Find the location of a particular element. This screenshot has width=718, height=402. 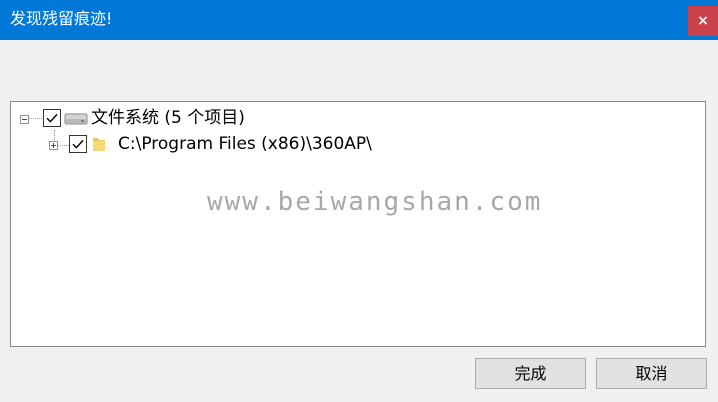

expand-icon is located at coordinates (53, 145).